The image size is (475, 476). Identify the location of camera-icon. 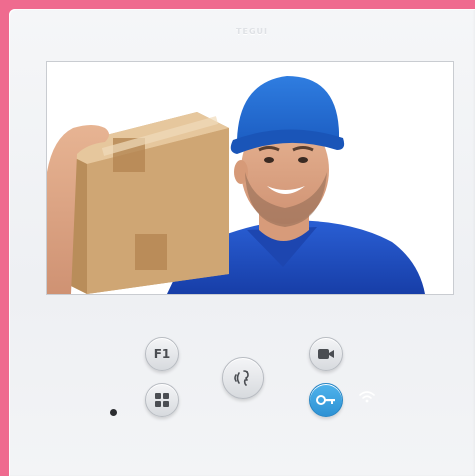
(326, 354).